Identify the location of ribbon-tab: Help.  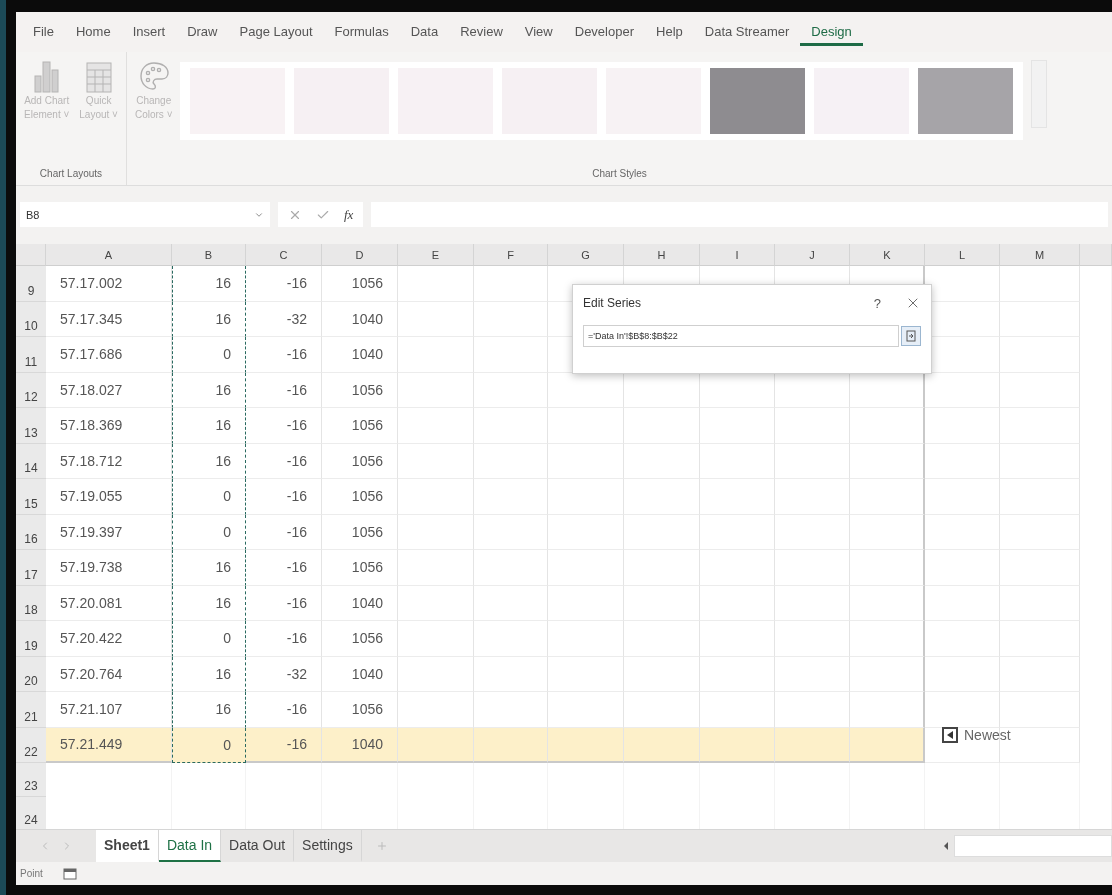
(669, 32).